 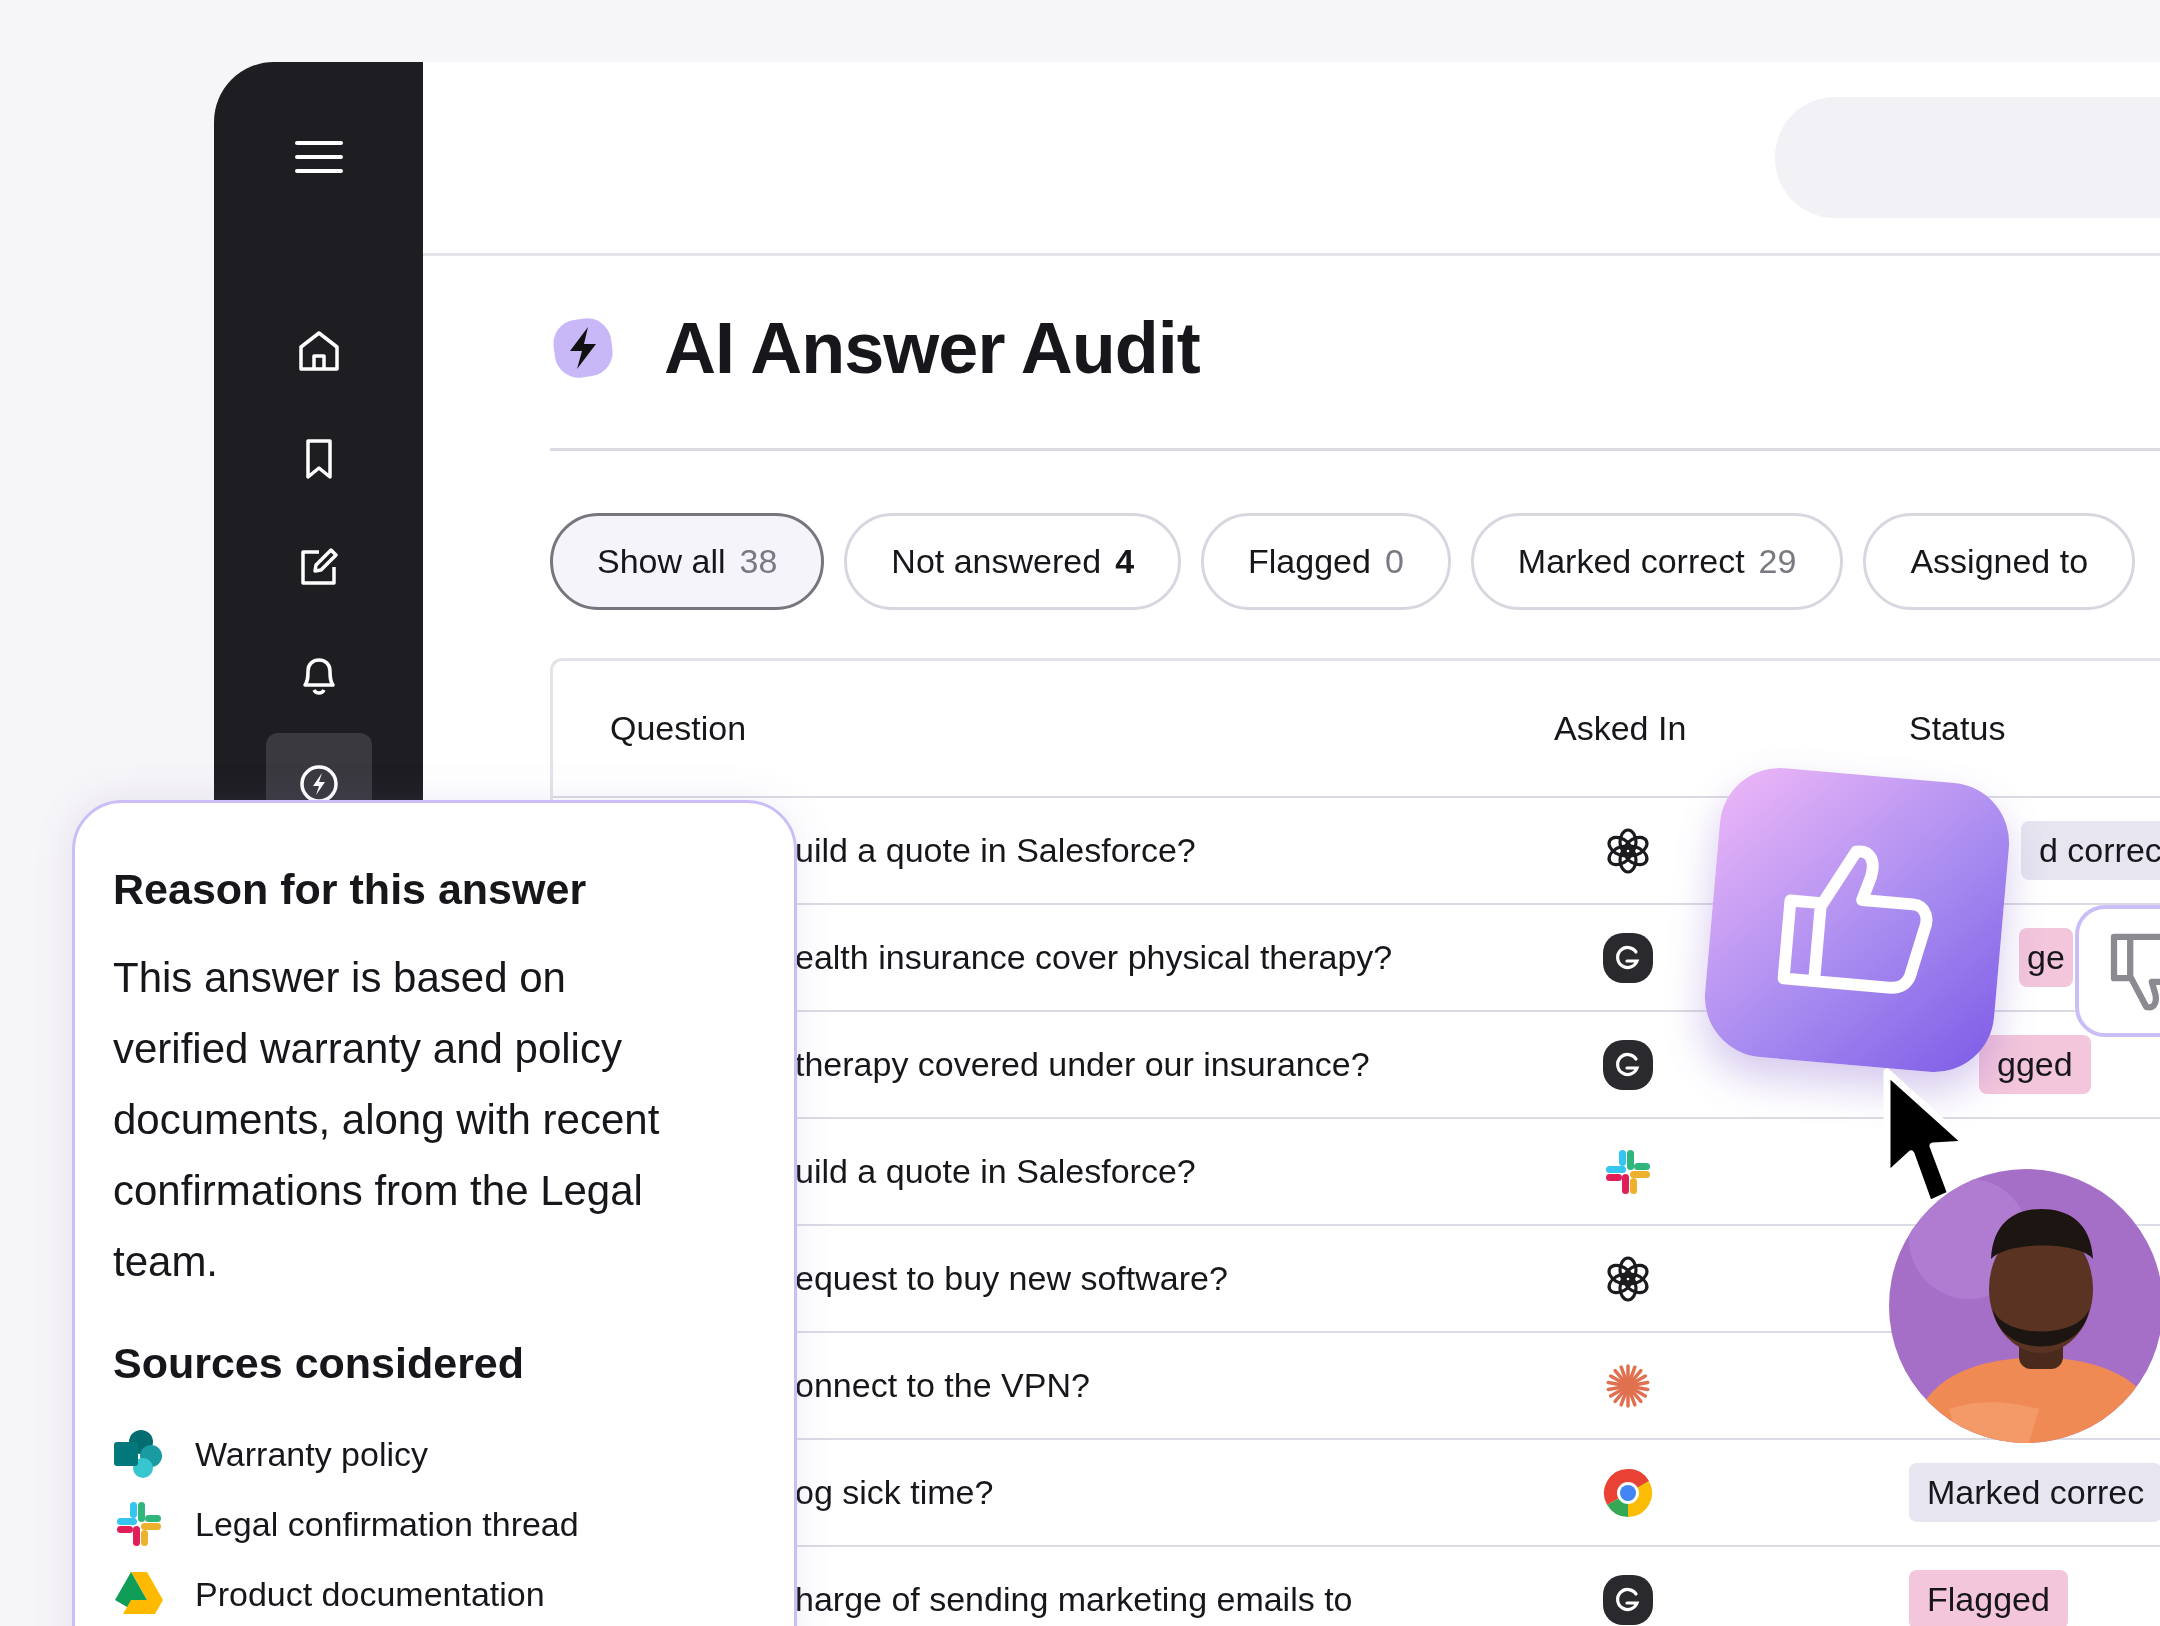 I want to click on status-badge: ge, so click(x=2046, y=957).